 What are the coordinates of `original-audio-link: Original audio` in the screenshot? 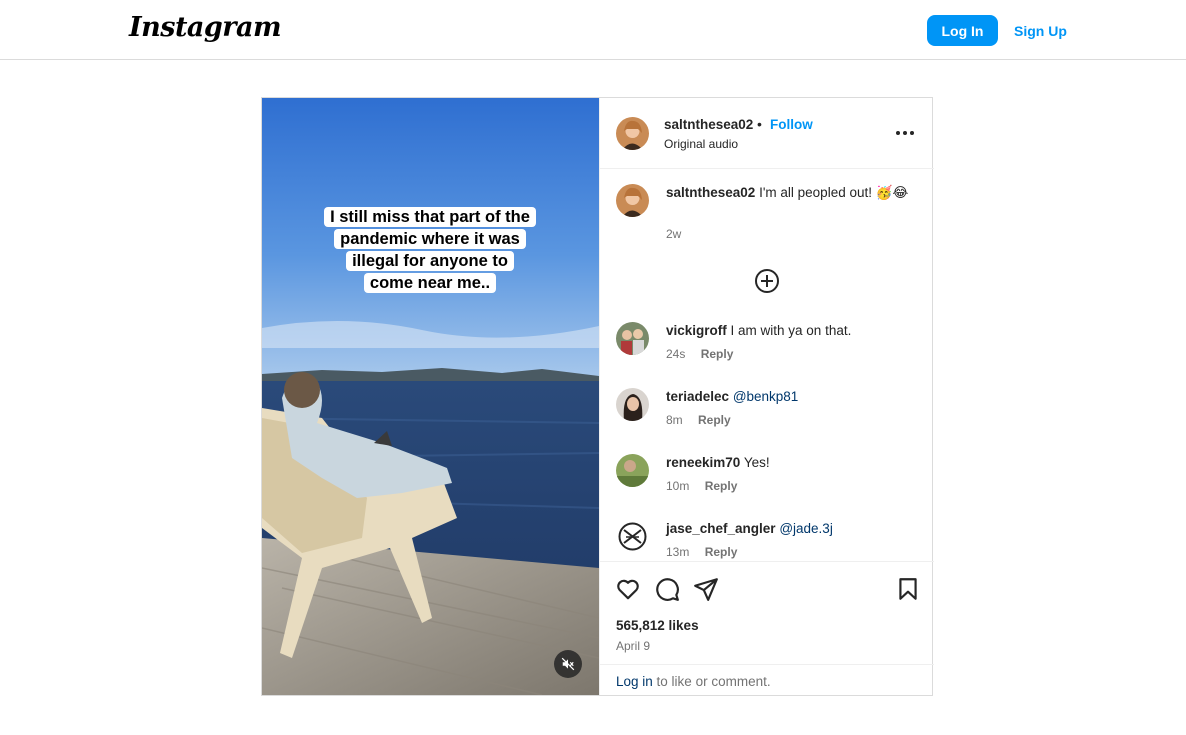 It's located at (701, 144).